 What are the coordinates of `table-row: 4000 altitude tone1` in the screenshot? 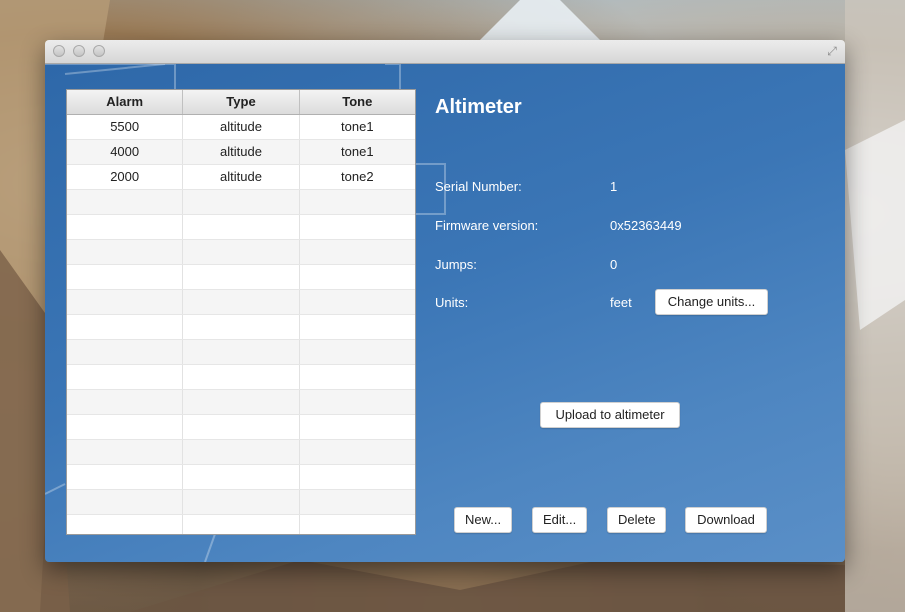 It's located at (241, 152).